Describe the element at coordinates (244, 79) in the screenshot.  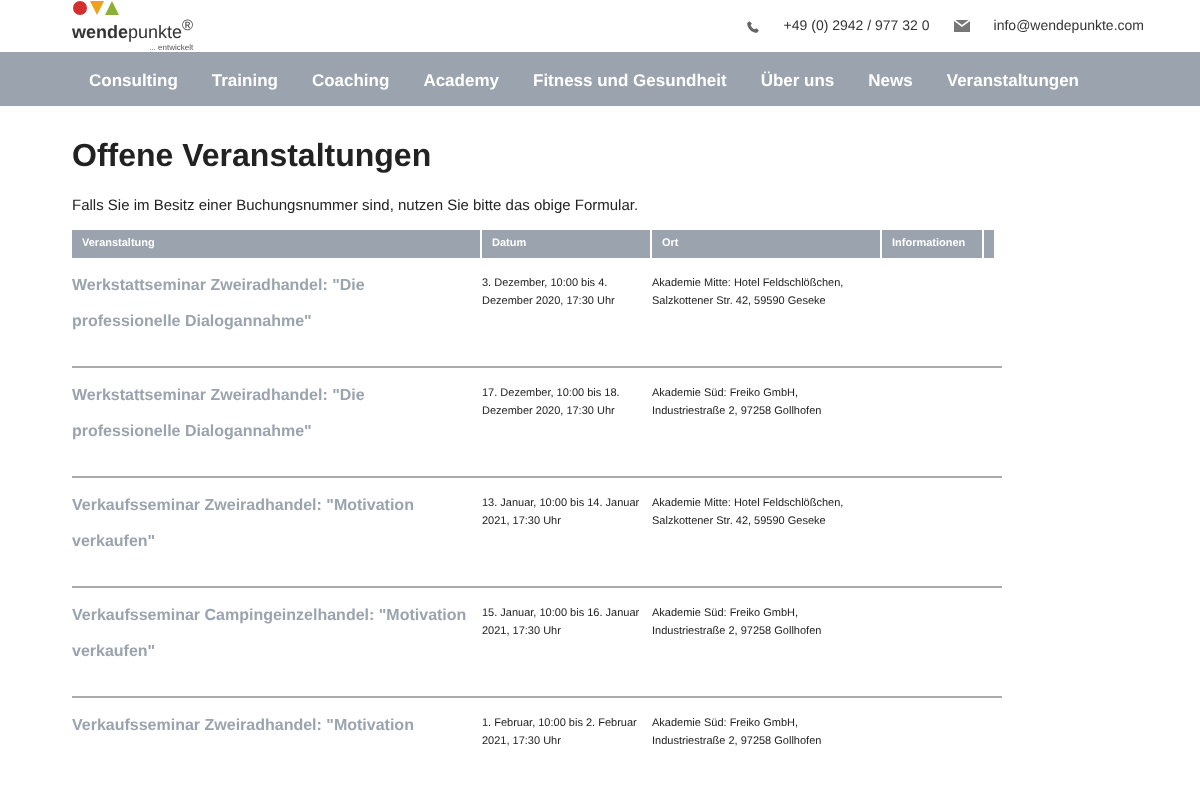
I see `nav-link: Training` at that location.